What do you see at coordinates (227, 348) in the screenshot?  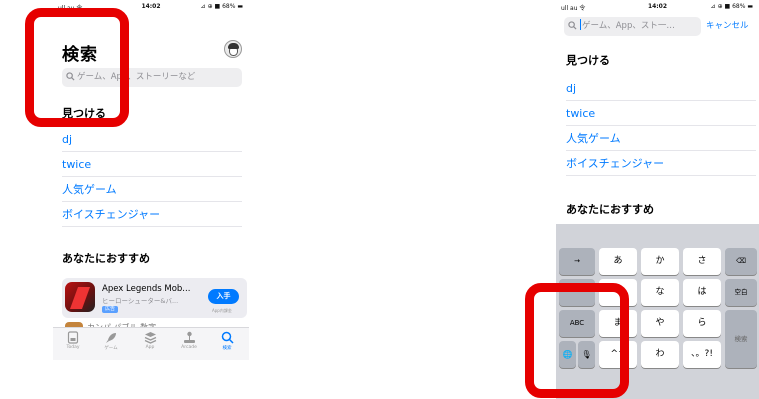 I see `tab-label: 検索` at bounding box center [227, 348].